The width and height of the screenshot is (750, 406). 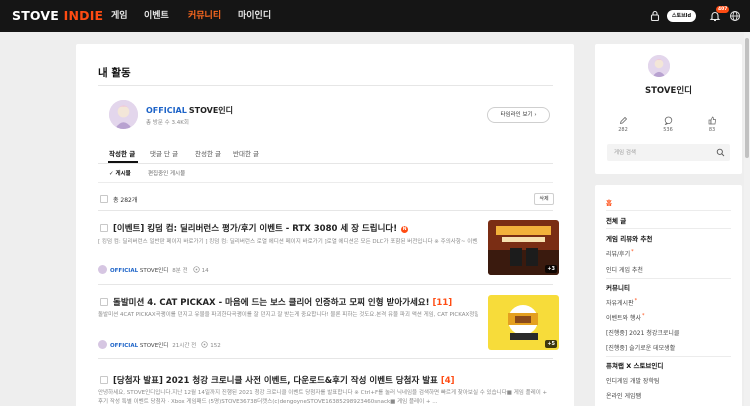 What do you see at coordinates (623, 395) in the screenshot?
I see `sidebar-item-game-jam: 온라인 게임쨈` at bounding box center [623, 395].